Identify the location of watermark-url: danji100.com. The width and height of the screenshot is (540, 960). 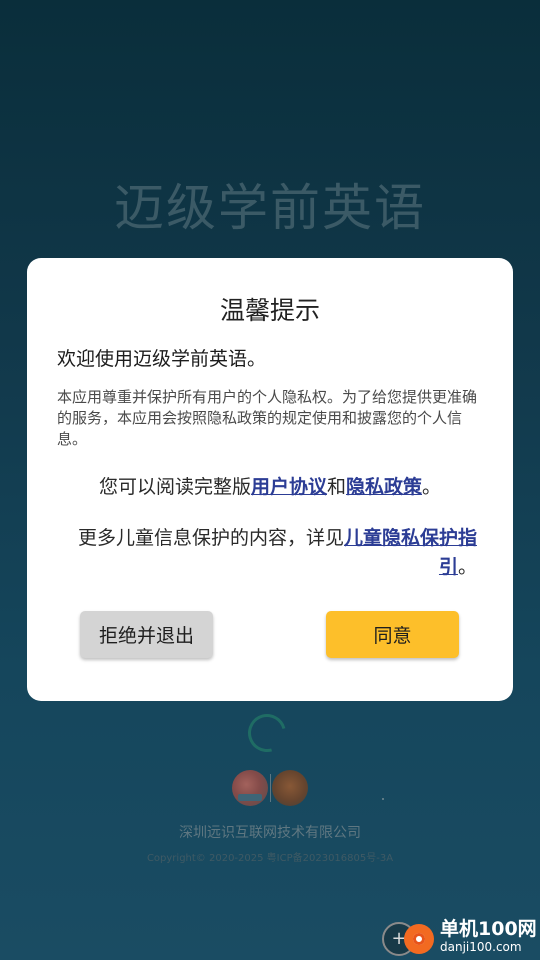
(481, 947).